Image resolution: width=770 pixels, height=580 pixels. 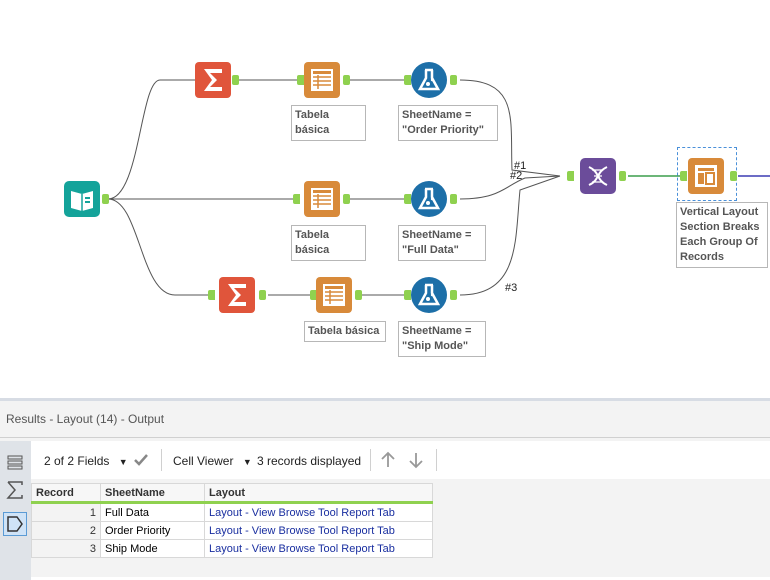 I want to click on sheetname-cell: Full Data, so click(x=152, y=512).